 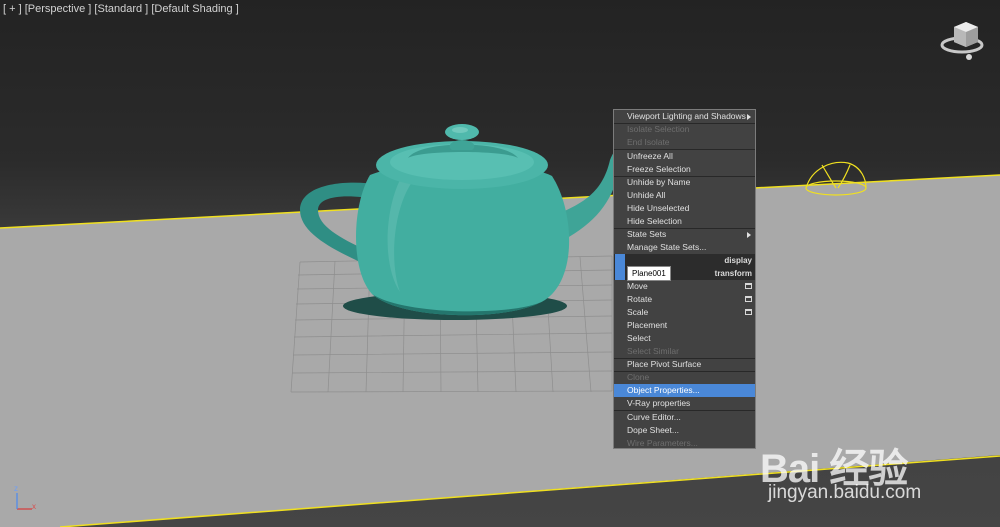 What do you see at coordinates (684, 312) in the screenshot?
I see `menu-item-scale: Scale` at bounding box center [684, 312].